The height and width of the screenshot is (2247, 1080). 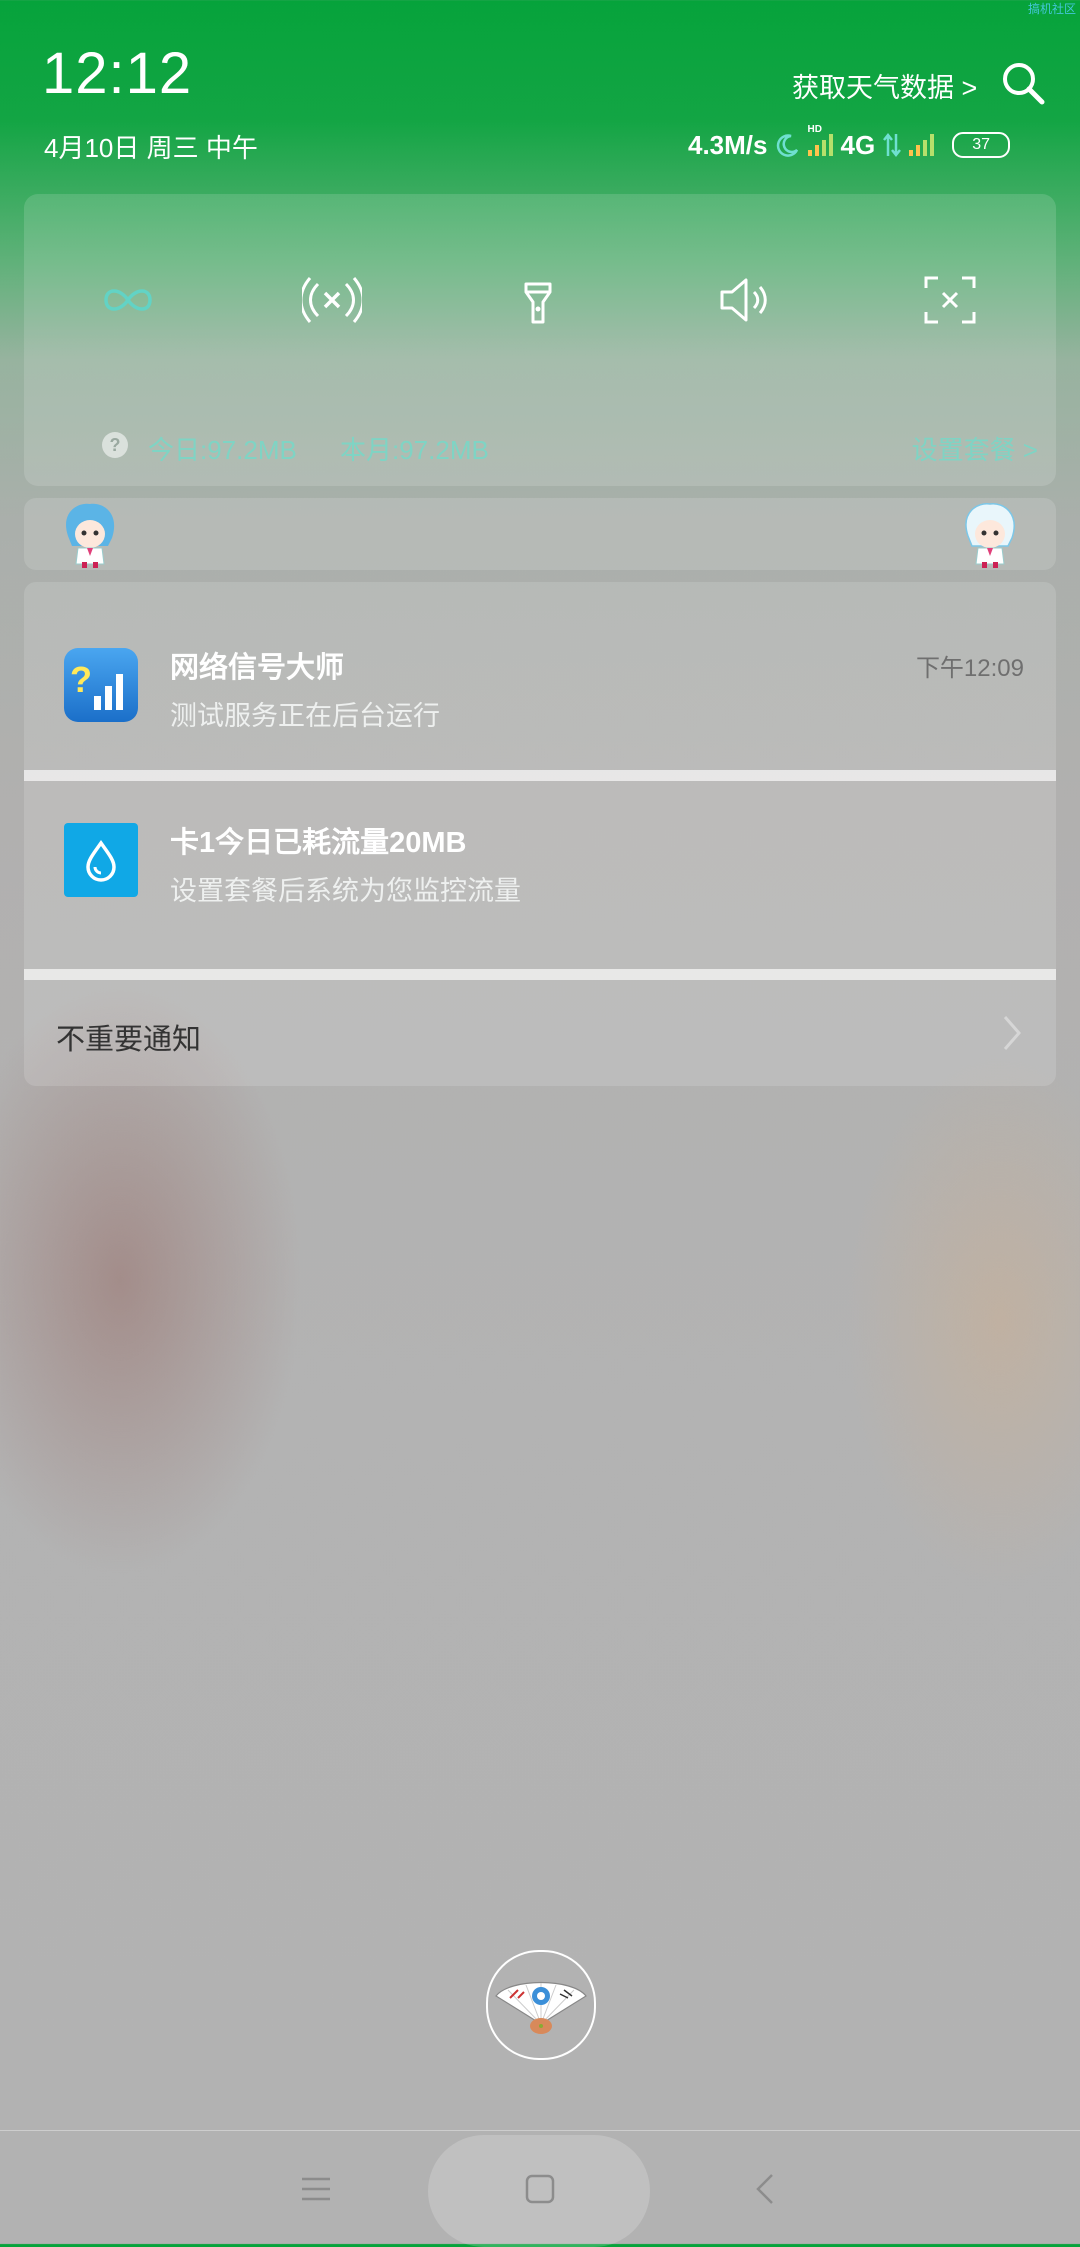 I want to click on month-usage: 本月:97.2MB, so click(x=414, y=450).